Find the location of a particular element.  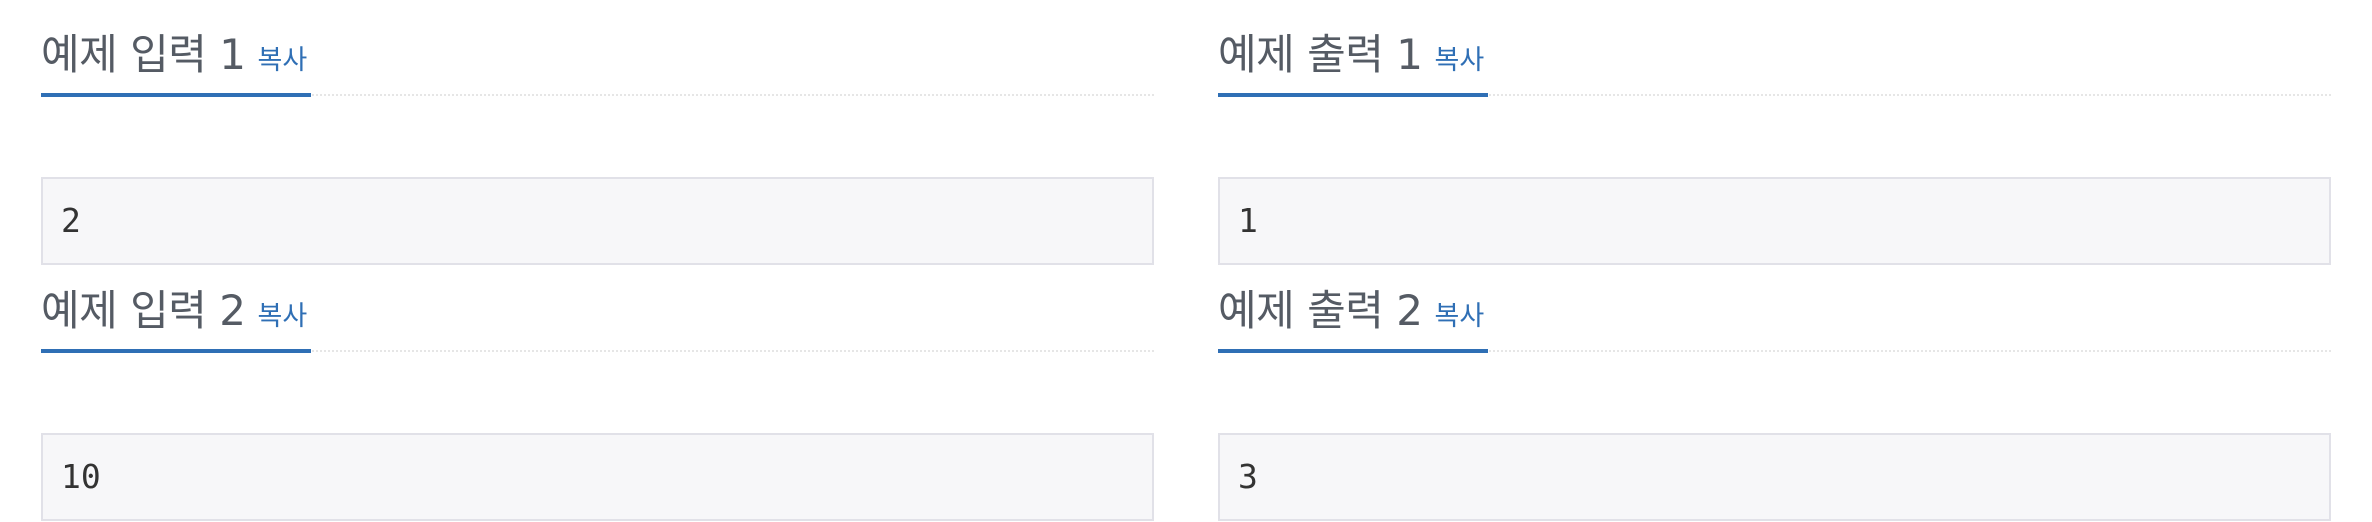

headline-underline: 예제 출력 1 복사 is located at coordinates (1353, 49).